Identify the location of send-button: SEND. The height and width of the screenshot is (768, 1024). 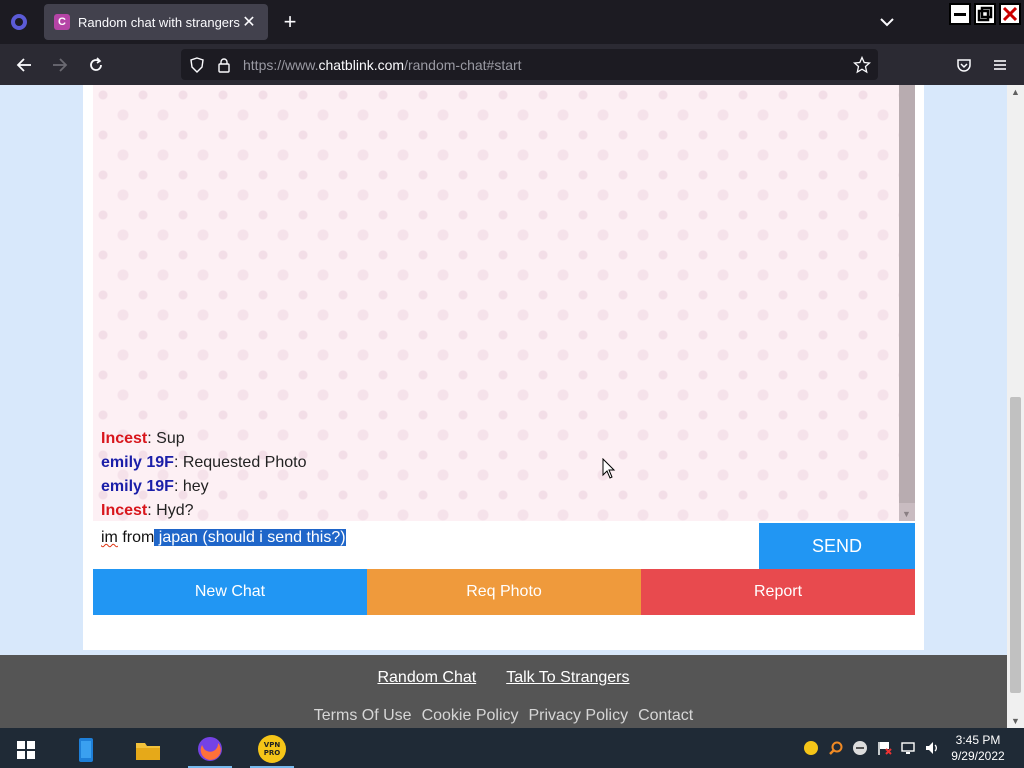
(837, 546).